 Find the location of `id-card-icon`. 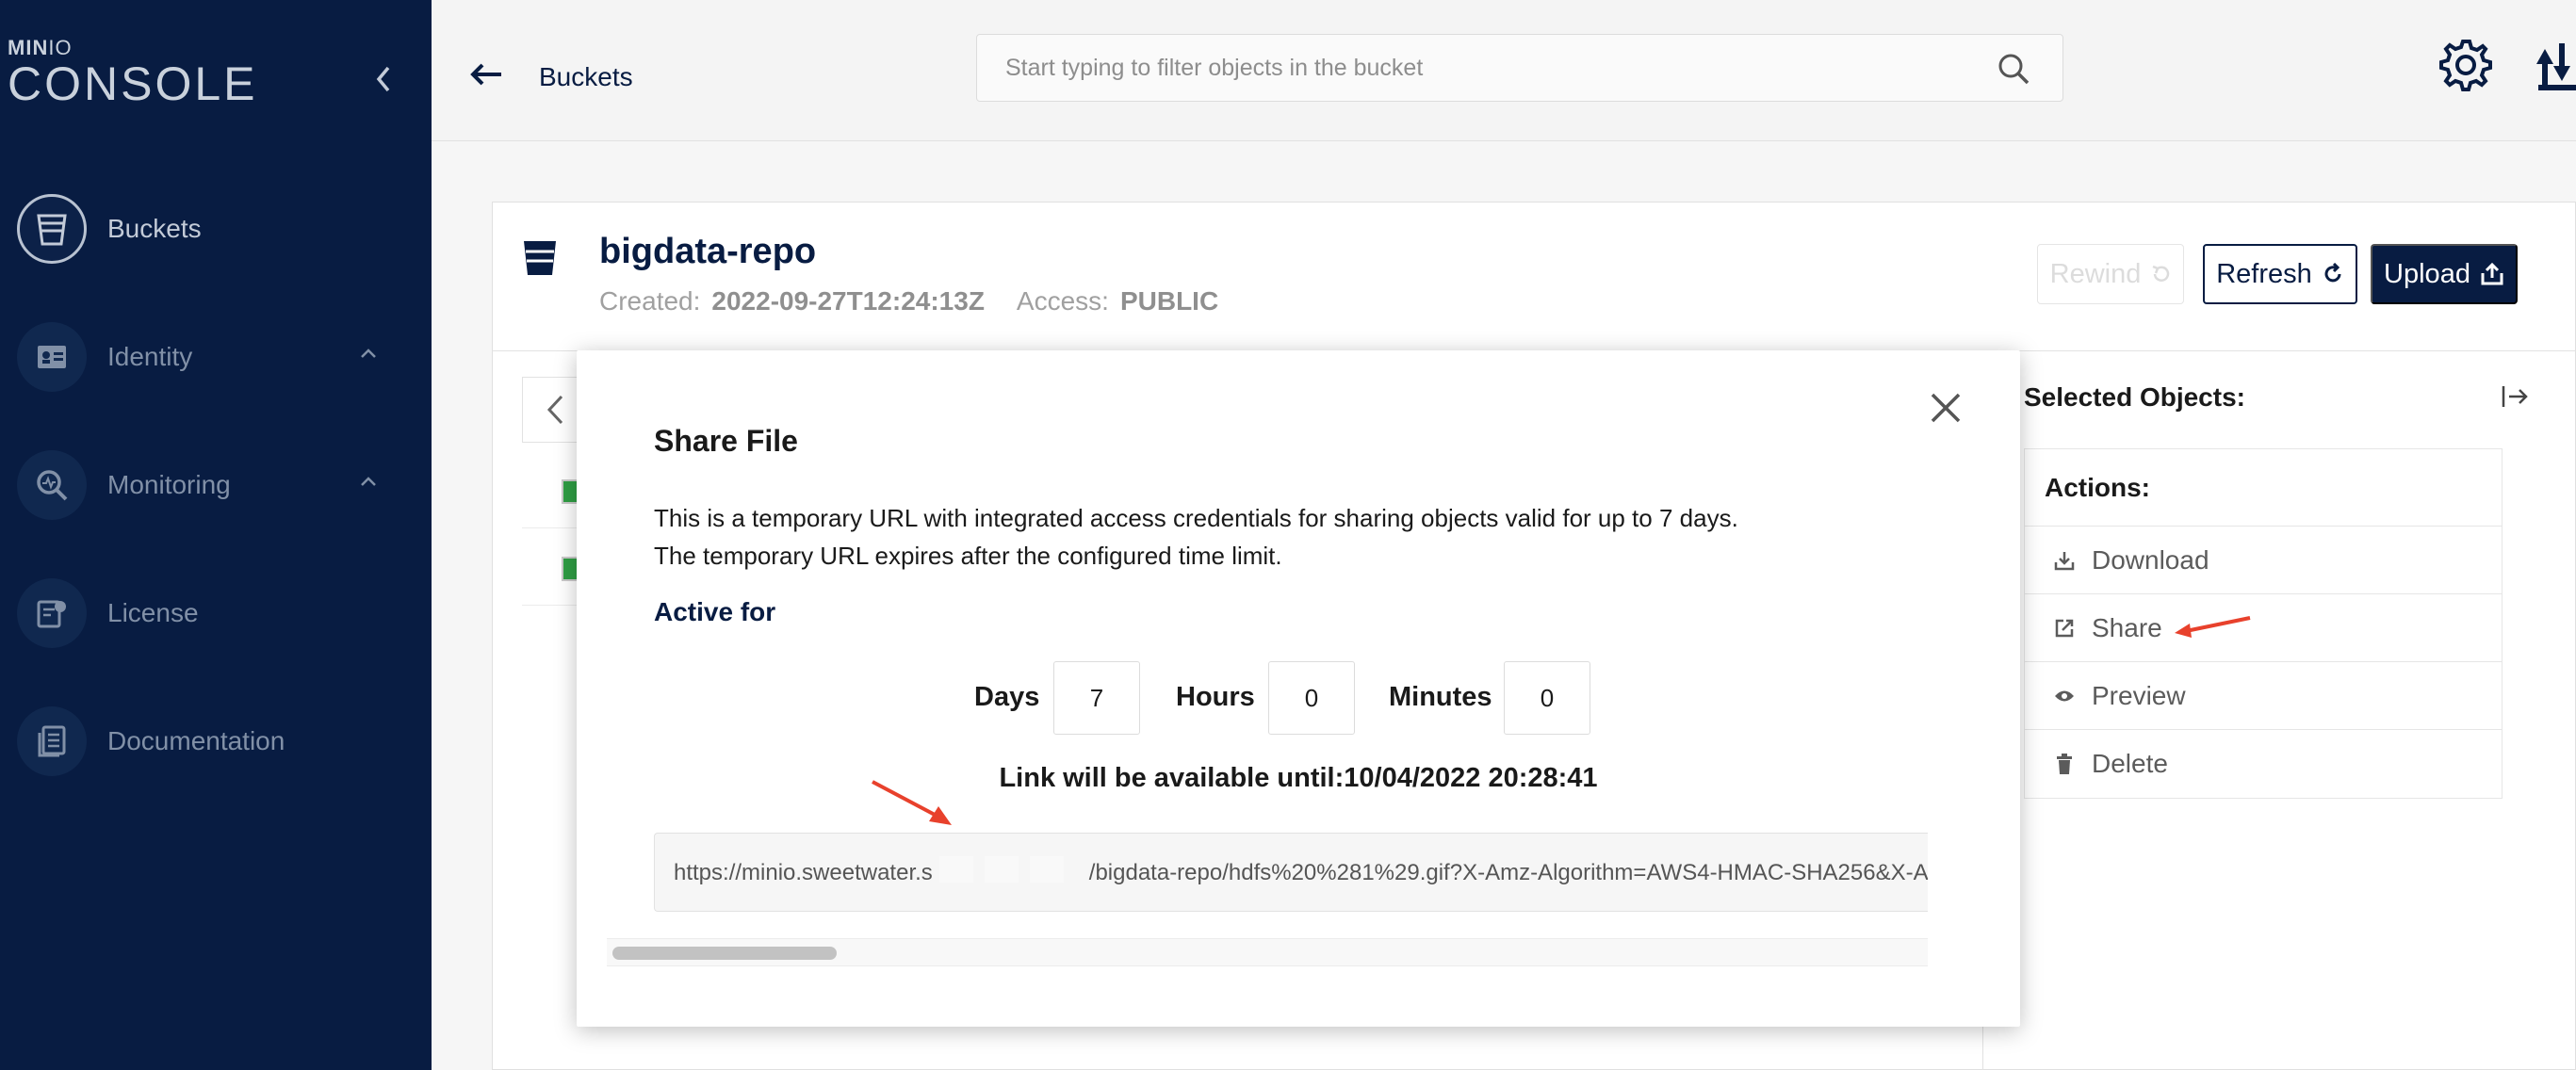

id-card-icon is located at coordinates (52, 357).